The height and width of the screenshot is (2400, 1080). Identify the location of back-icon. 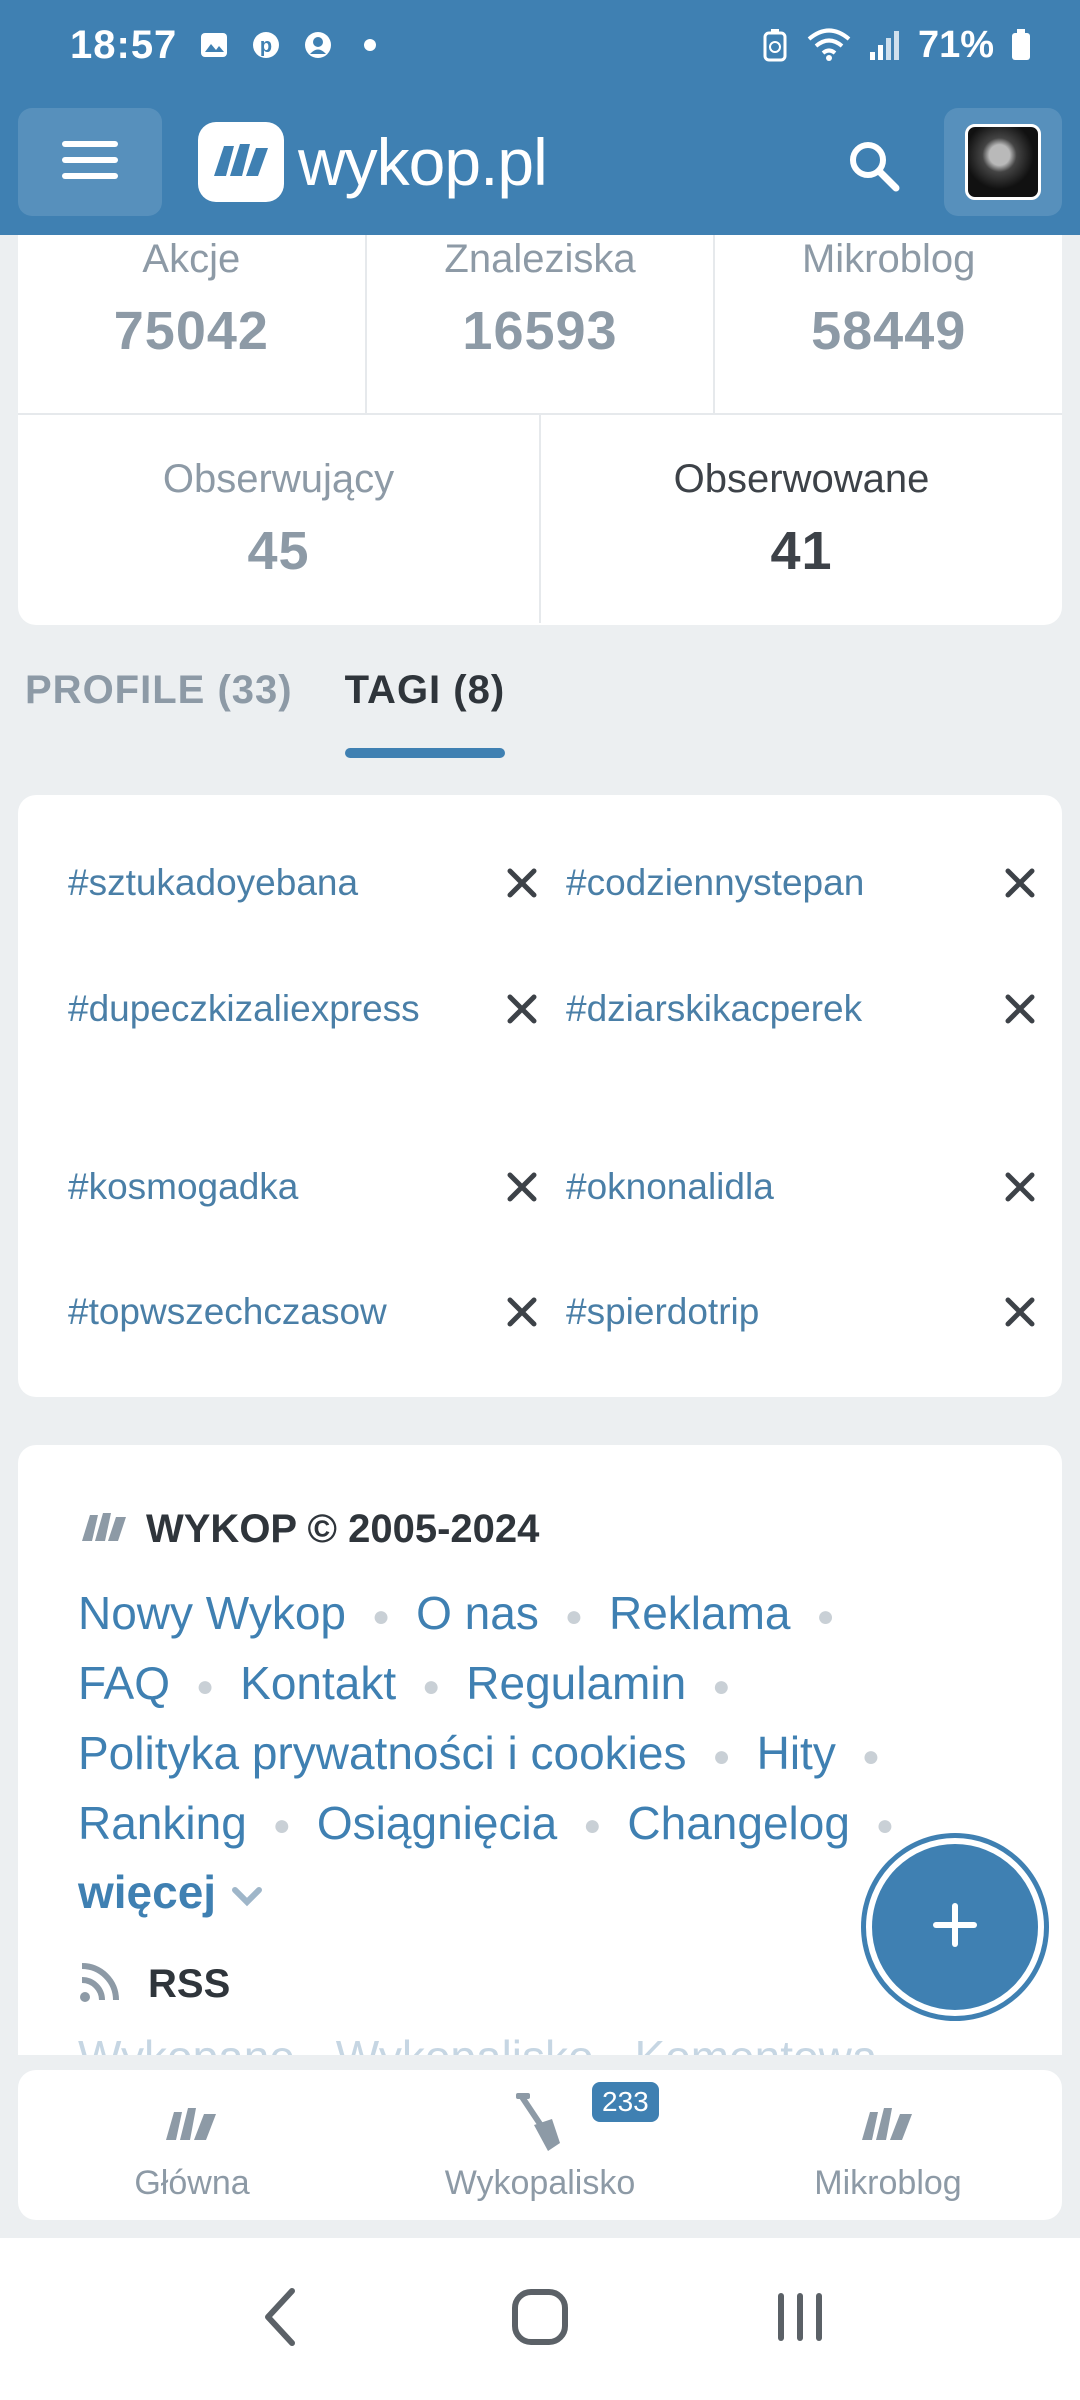
(280, 2319).